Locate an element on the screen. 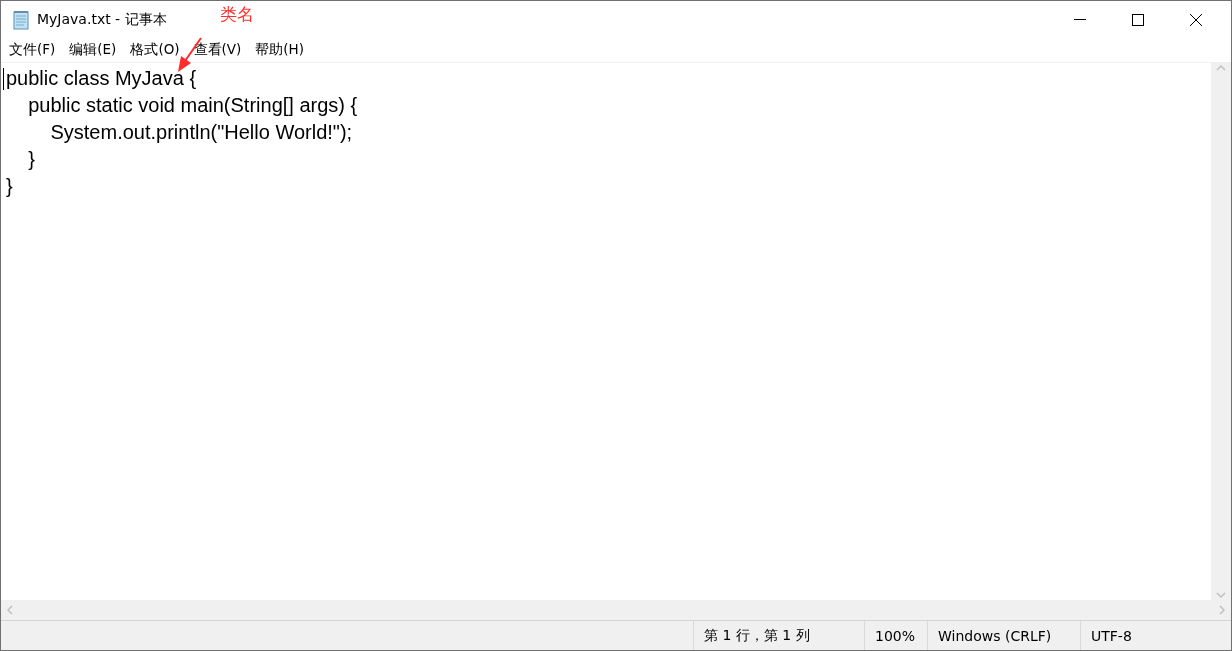  text-cursor is located at coordinates (3, 79).